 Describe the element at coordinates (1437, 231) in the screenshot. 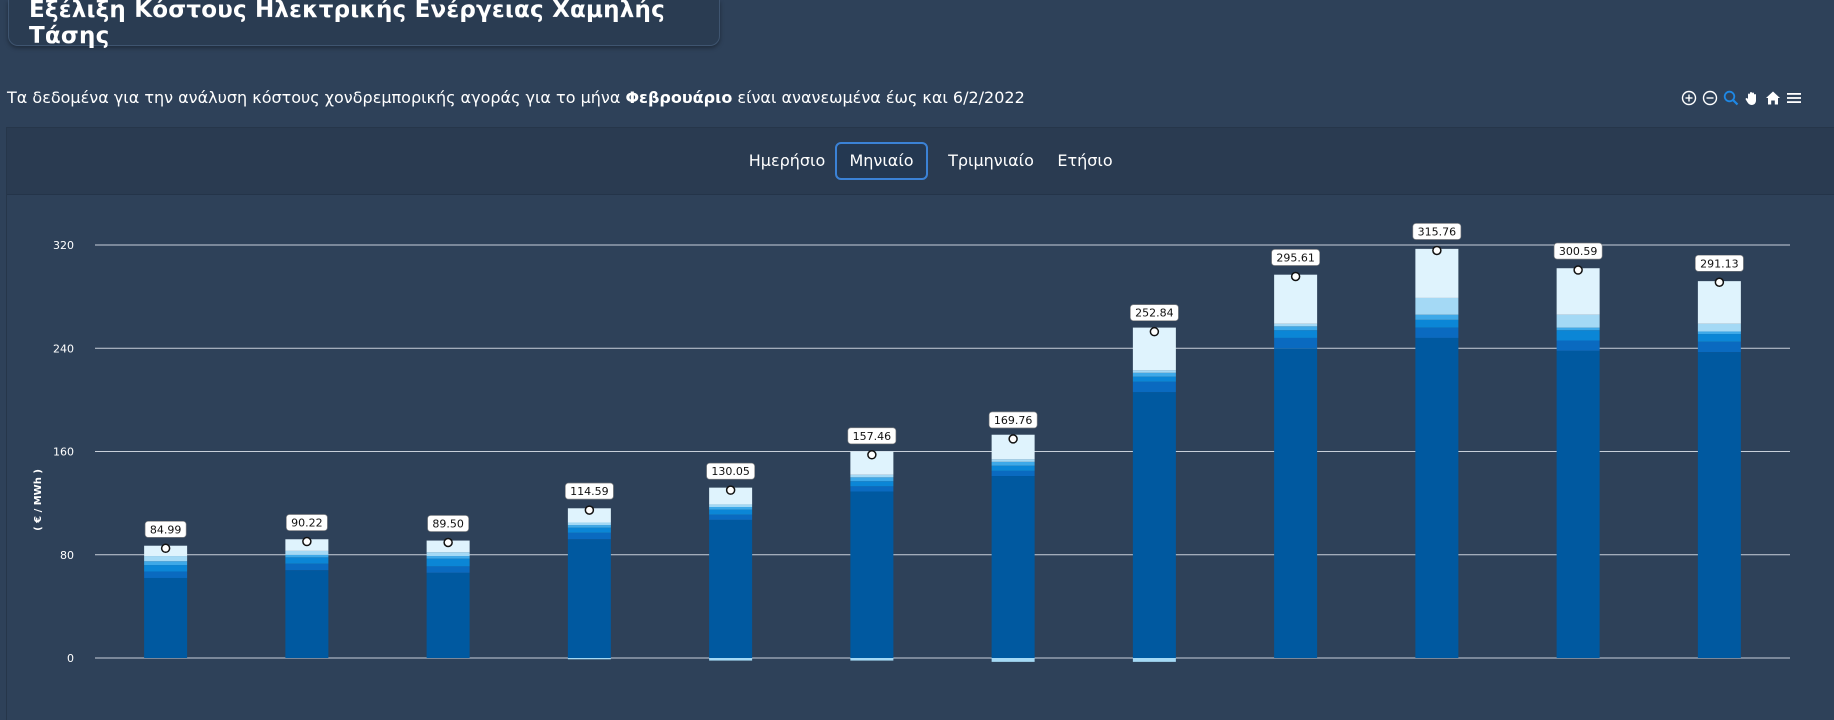

I see `total-label: 315.76` at that location.